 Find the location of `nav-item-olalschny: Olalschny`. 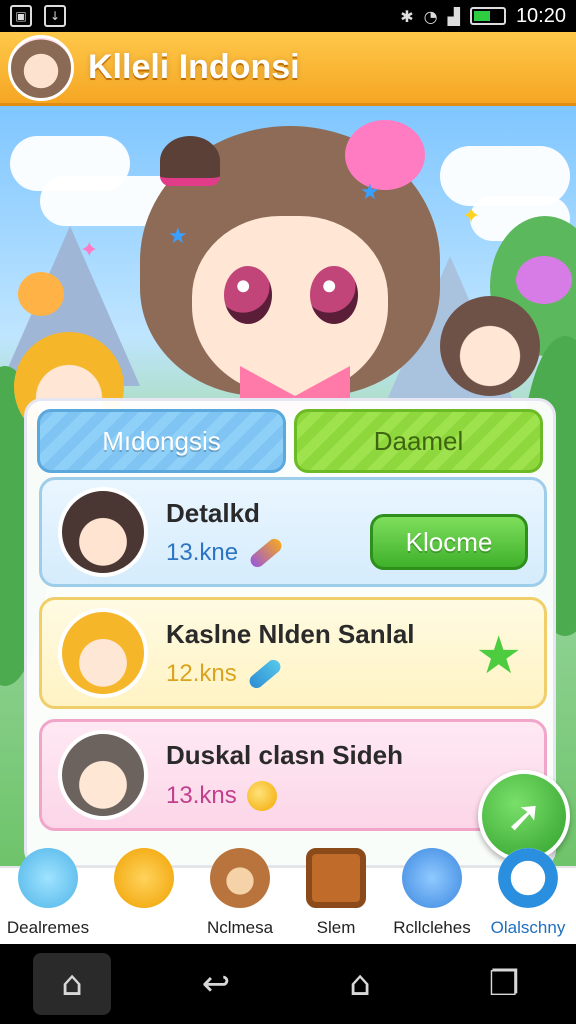

nav-item-olalschny: Olalschny is located at coordinates (528, 896).